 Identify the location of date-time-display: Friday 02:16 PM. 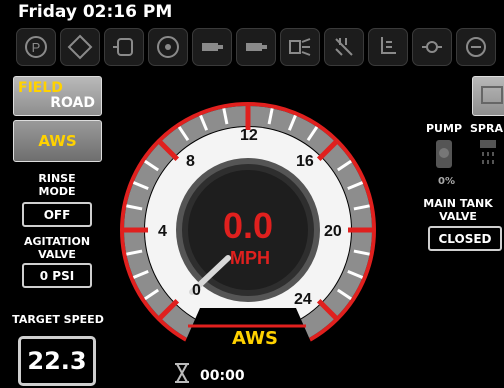
(95, 12).